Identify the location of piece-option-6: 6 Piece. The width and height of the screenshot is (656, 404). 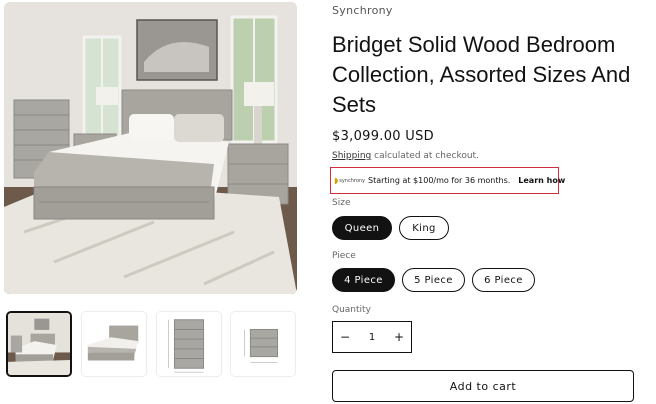
(503, 280).